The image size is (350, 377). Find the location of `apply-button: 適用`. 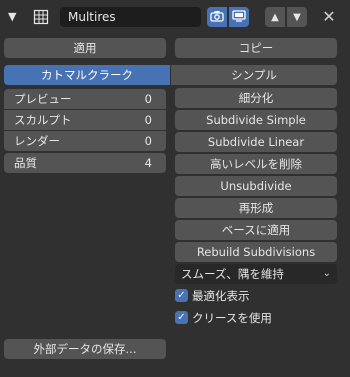

apply-button: 適用 is located at coordinates (85, 48).